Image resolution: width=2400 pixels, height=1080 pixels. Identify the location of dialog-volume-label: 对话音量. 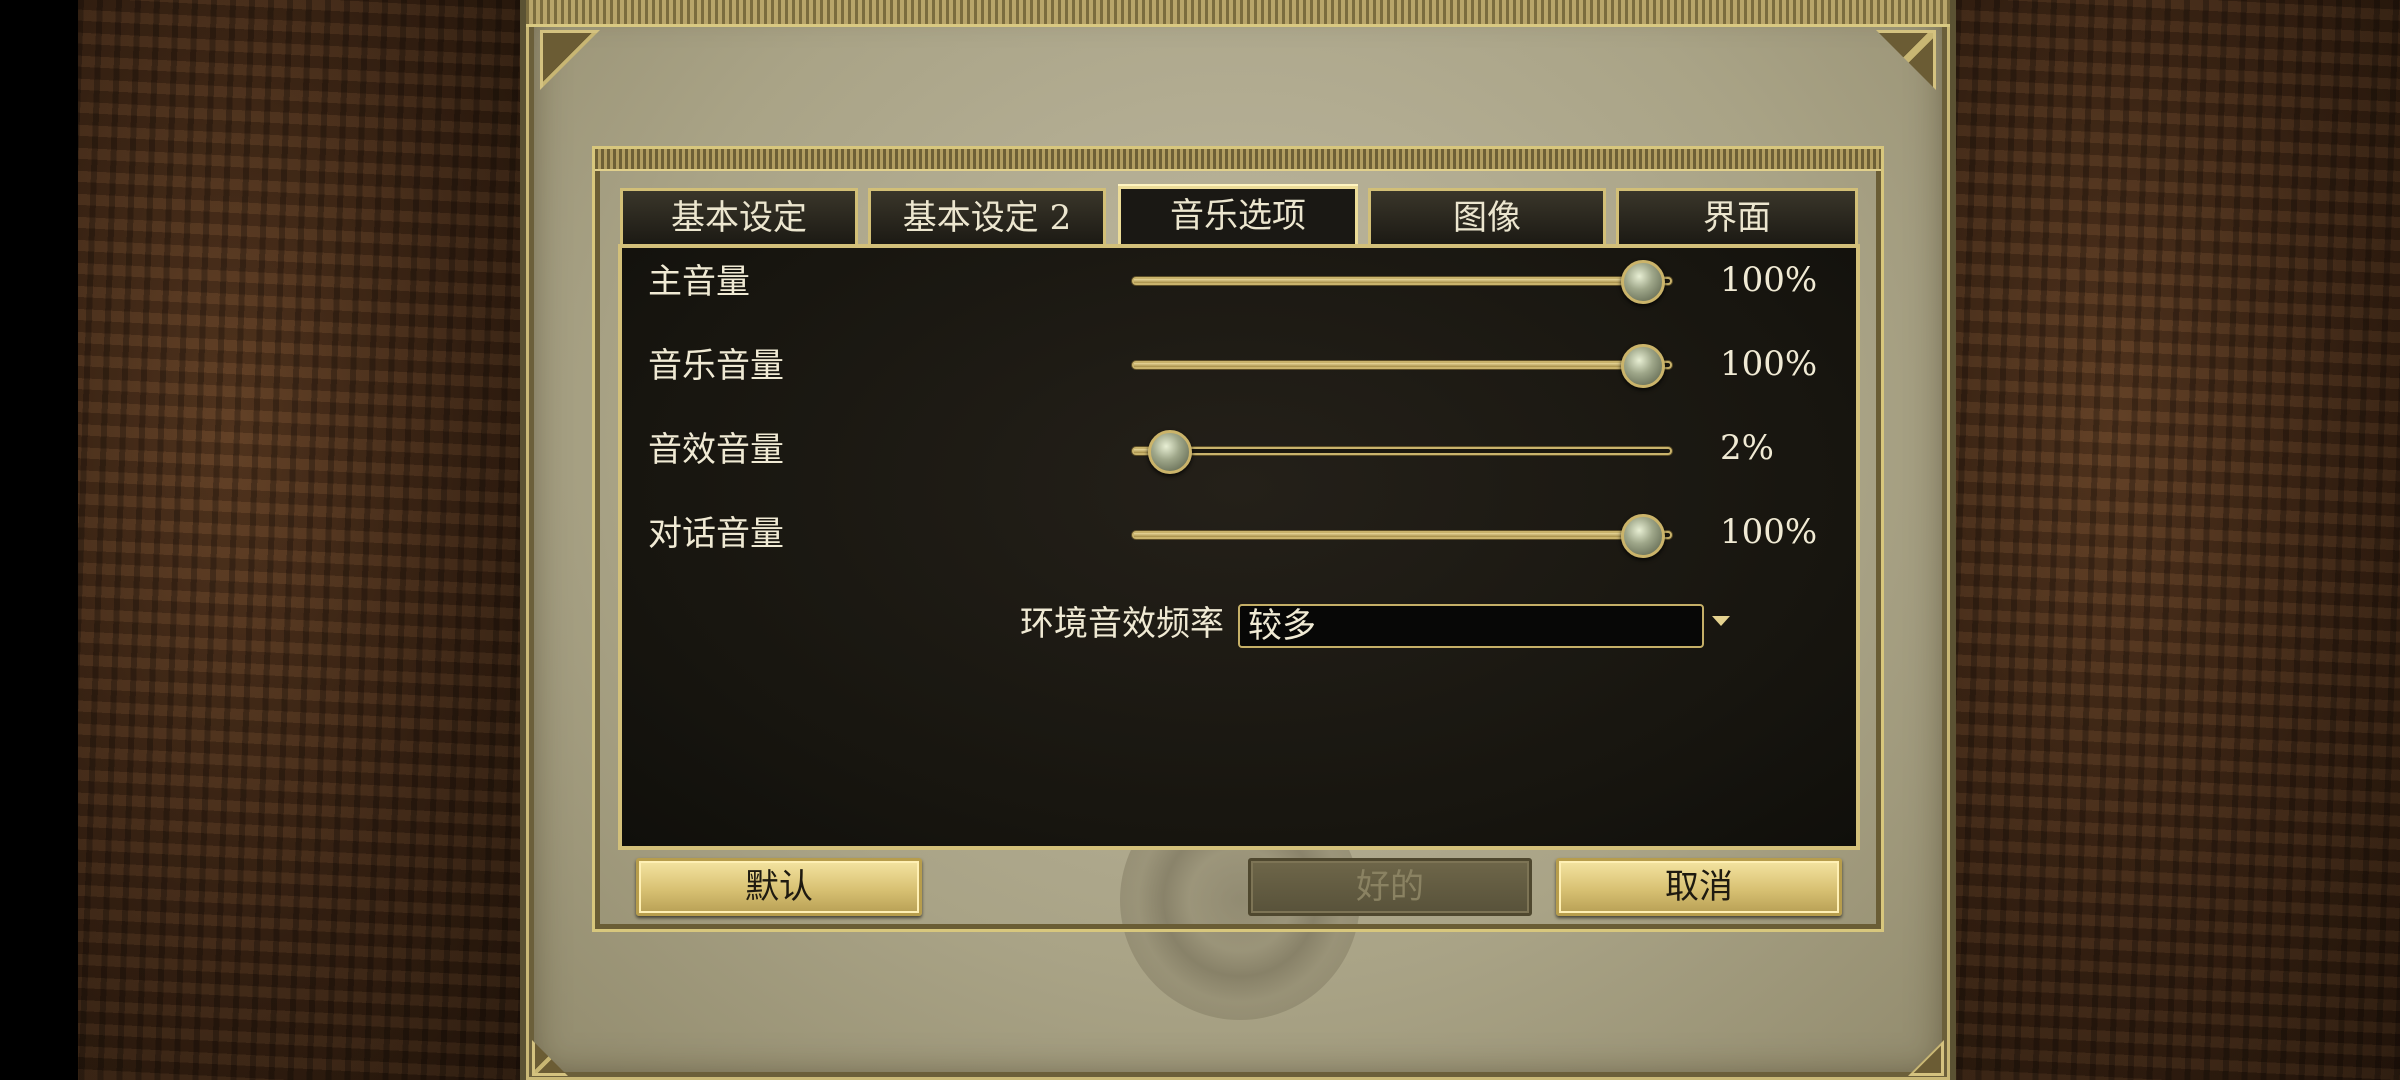
(716, 534).